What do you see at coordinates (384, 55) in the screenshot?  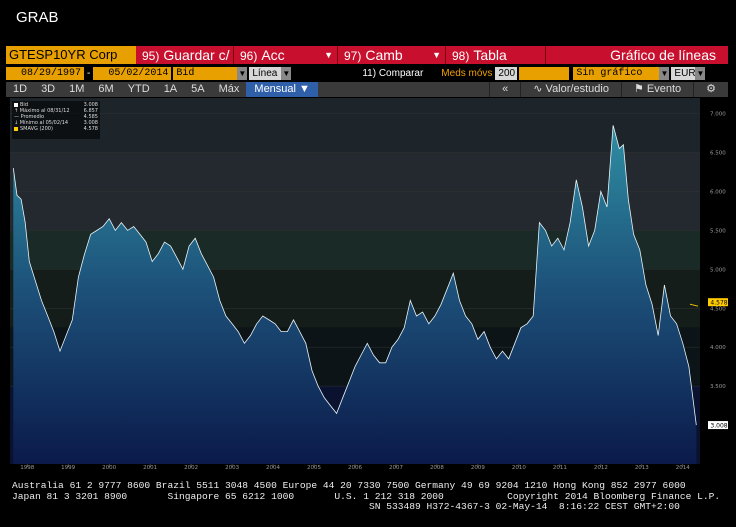 I see `change-button-label: Camb` at bounding box center [384, 55].